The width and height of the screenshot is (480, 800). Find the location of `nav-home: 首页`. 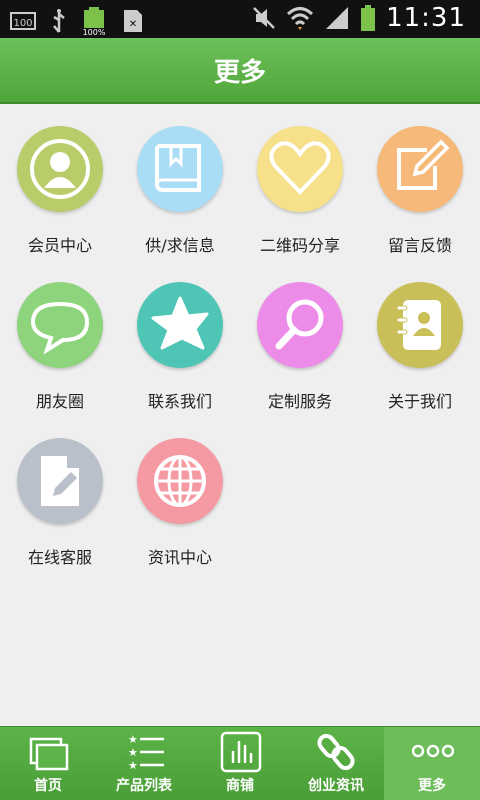

nav-home: 首页 is located at coordinates (48, 763).